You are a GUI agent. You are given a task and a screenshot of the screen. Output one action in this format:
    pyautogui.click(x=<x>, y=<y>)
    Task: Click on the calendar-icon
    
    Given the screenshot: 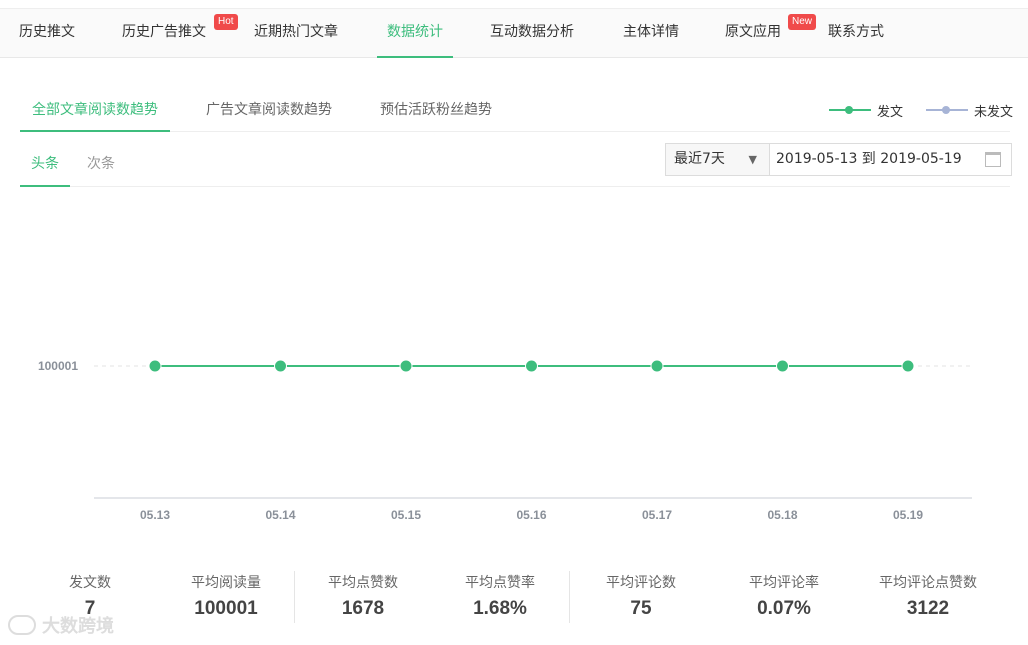 What is the action you would take?
    pyautogui.click(x=993, y=159)
    